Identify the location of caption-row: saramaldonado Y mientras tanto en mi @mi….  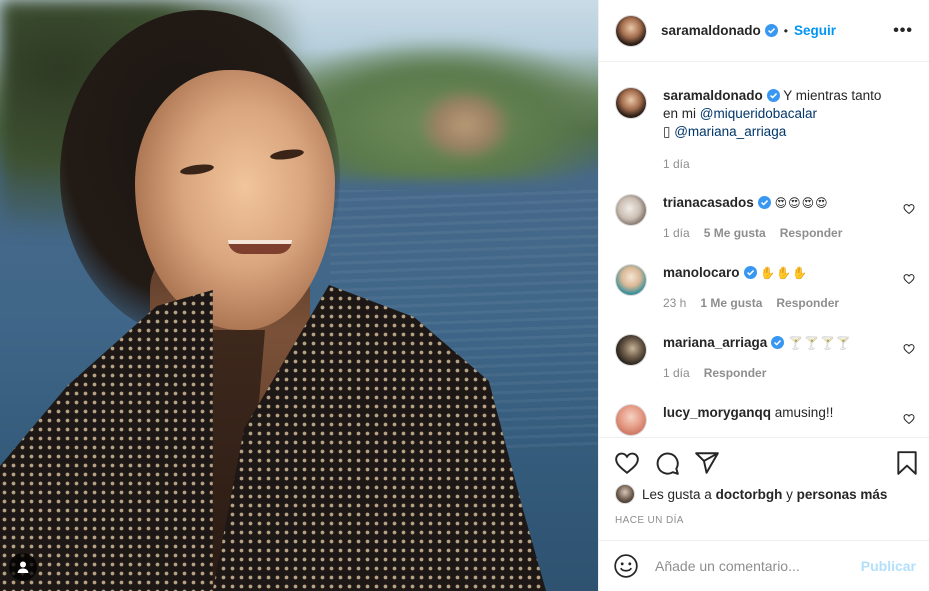
(765, 132).